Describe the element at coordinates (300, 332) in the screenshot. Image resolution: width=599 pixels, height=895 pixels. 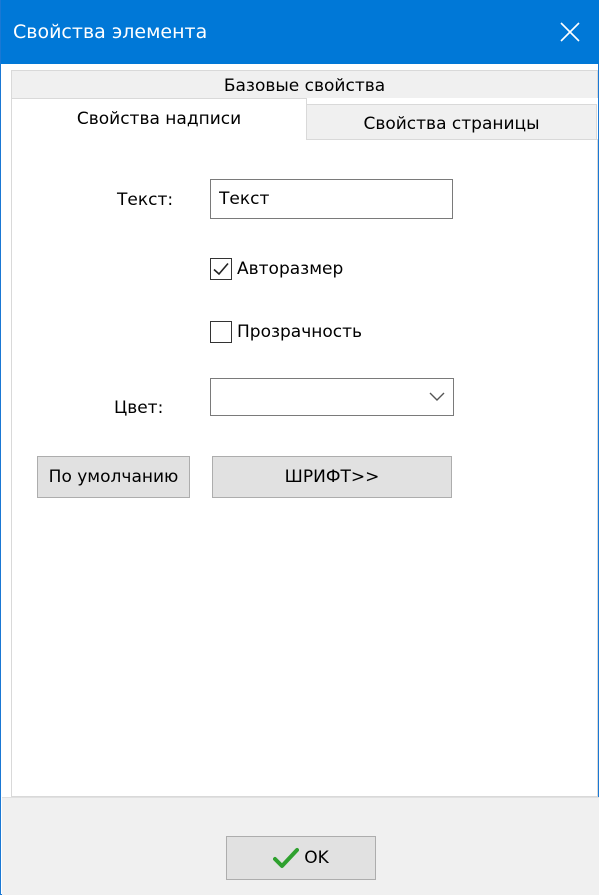
I see `transparency-label: Прозрачность` at that location.